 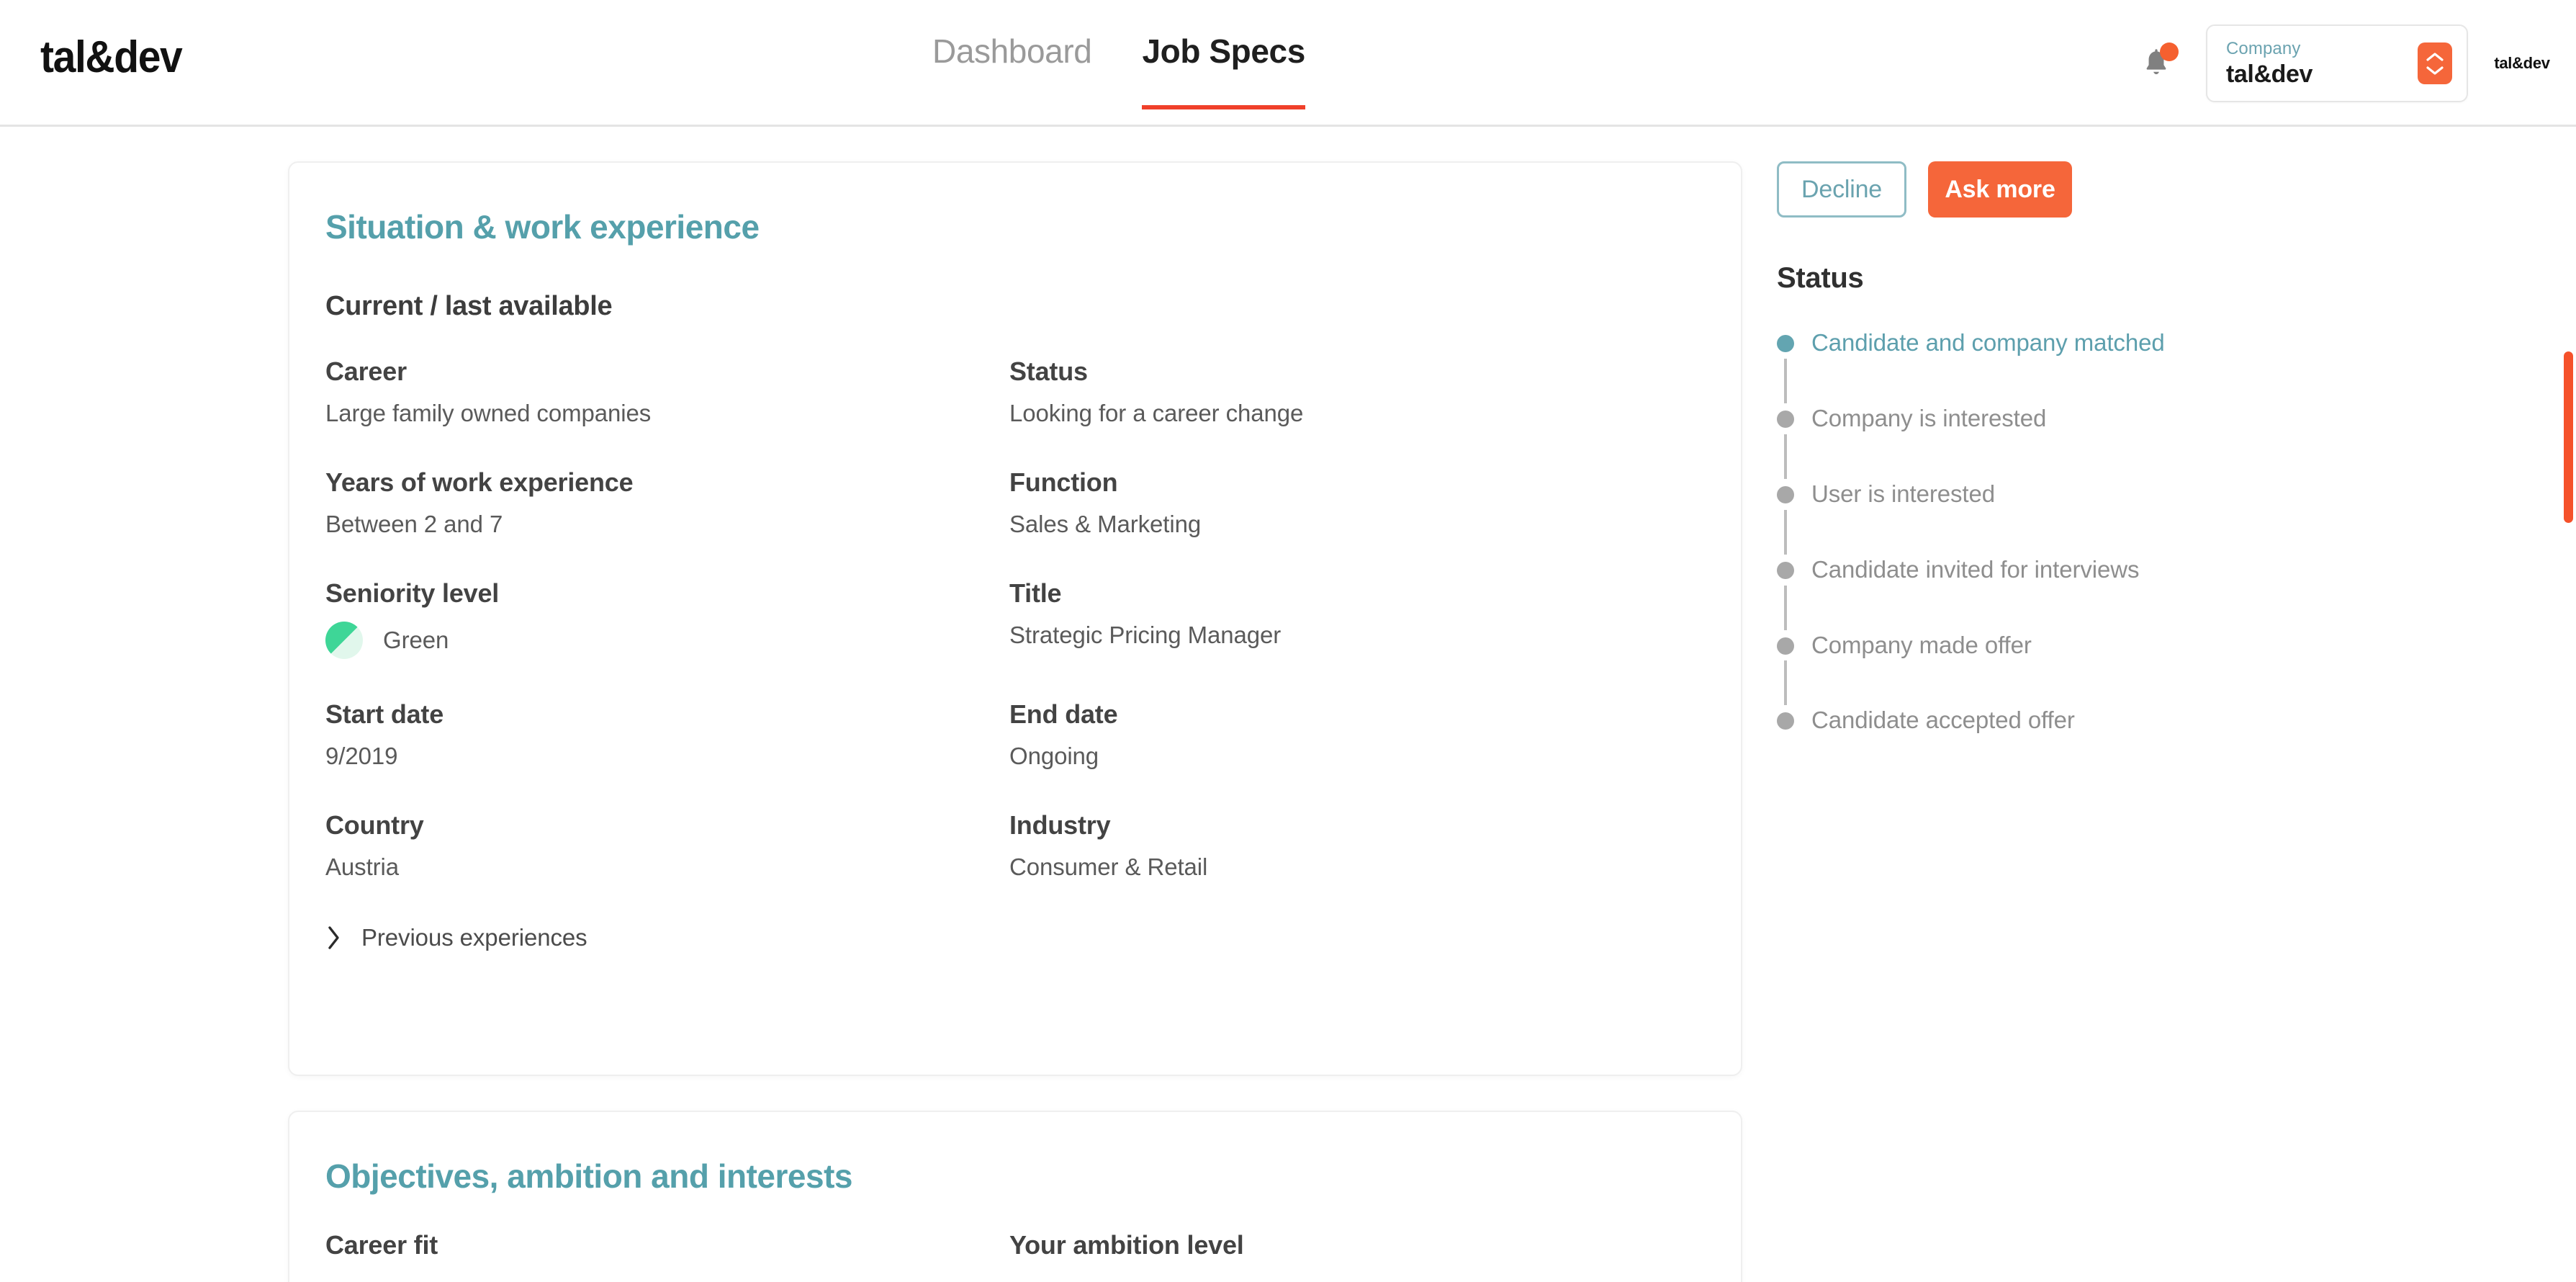 I want to click on header-right-cluster: Company tal&dev tal&dev, so click(x=2353, y=63).